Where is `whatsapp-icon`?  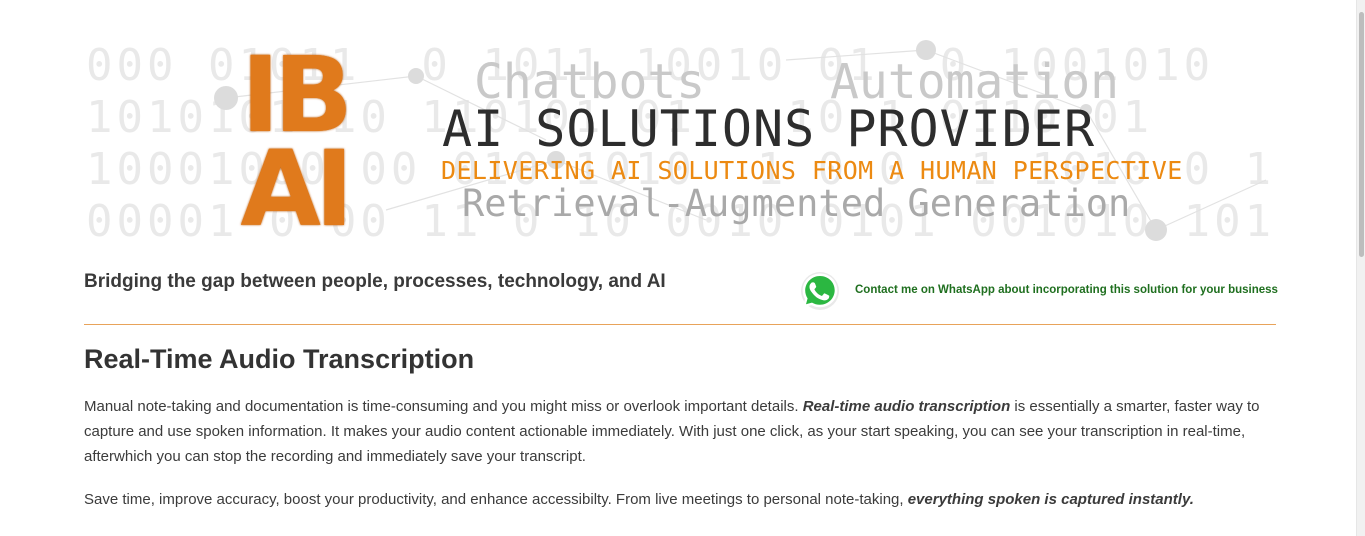
whatsapp-icon is located at coordinates (820, 291).